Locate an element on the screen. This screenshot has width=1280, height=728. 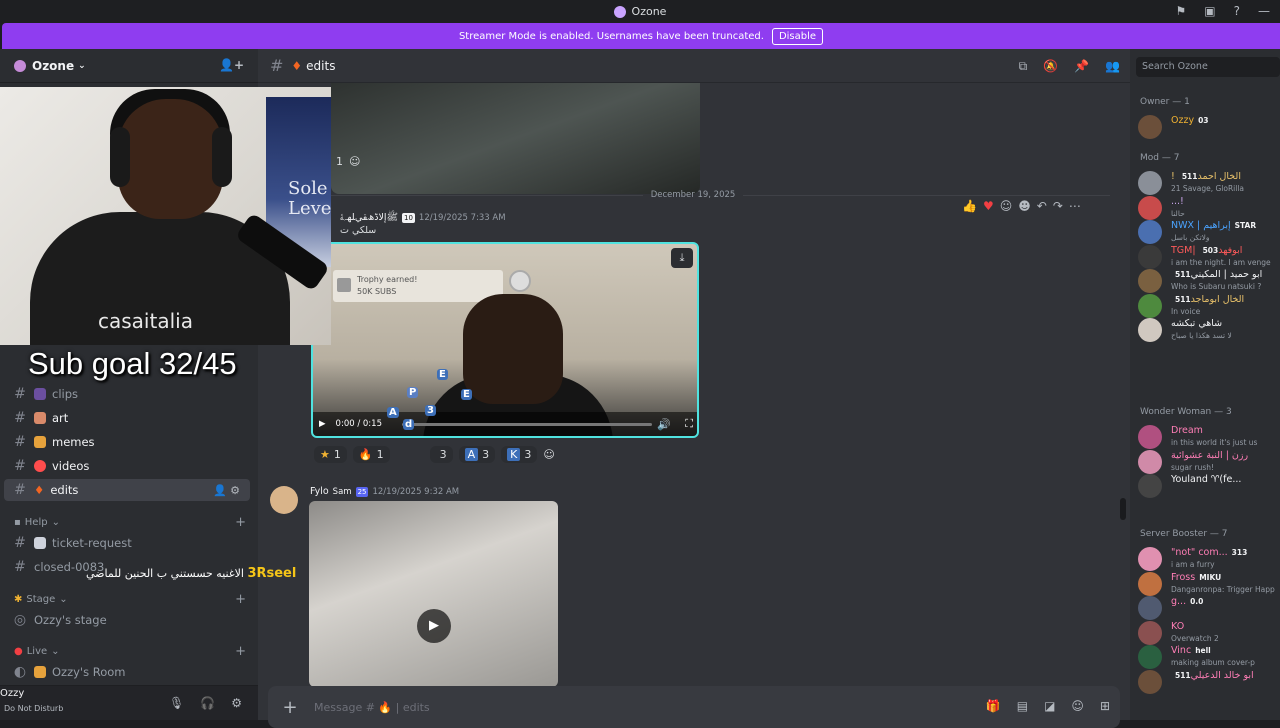
screen-icon: ▣ is located at coordinates (1209, 11).